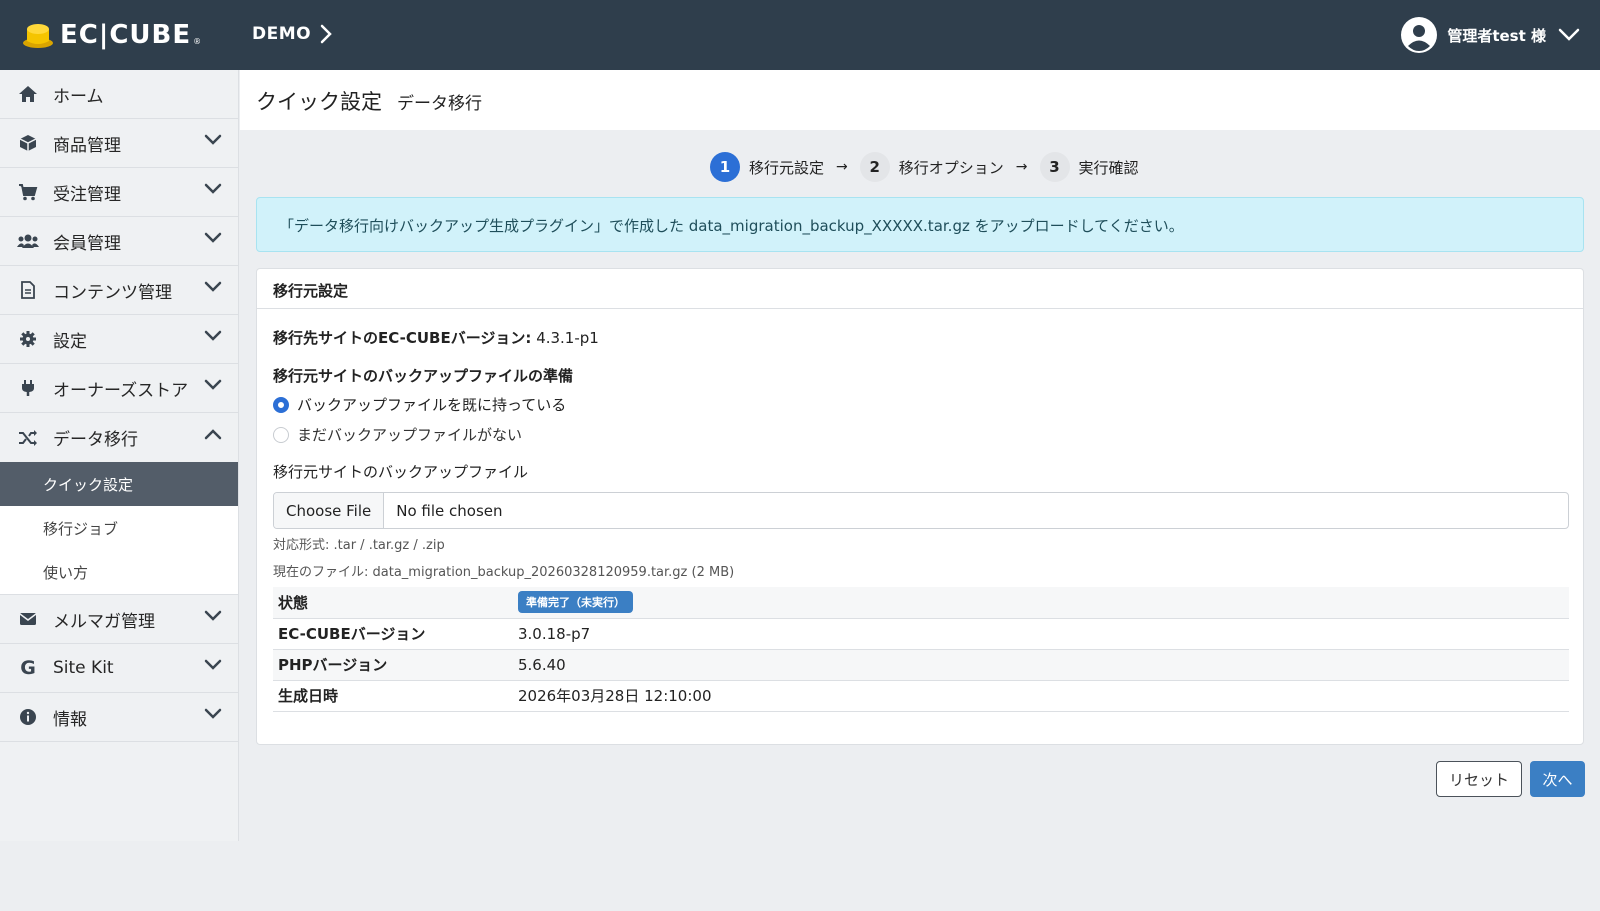  What do you see at coordinates (28, 241) in the screenshot?
I see `users-icon` at bounding box center [28, 241].